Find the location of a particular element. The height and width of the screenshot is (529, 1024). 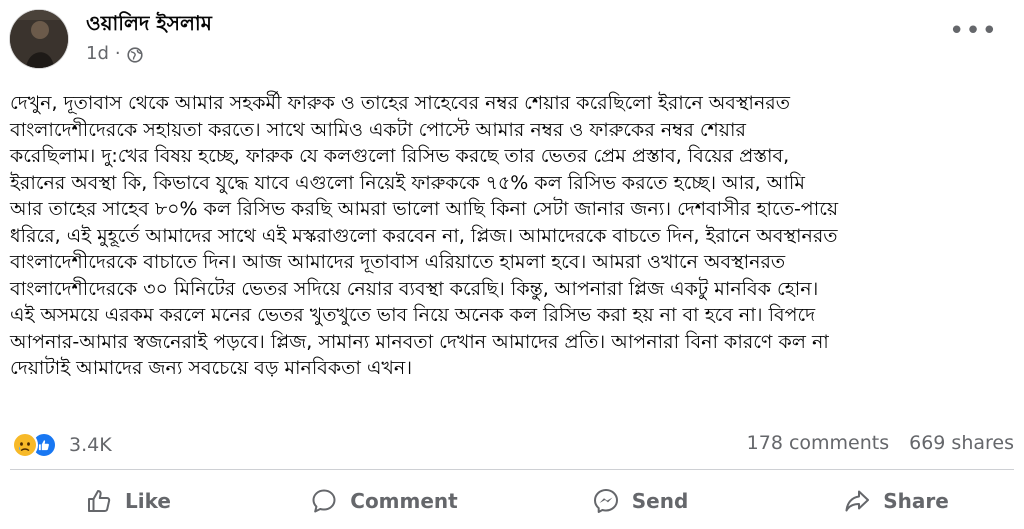

comment-icon is located at coordinates (324, 501).